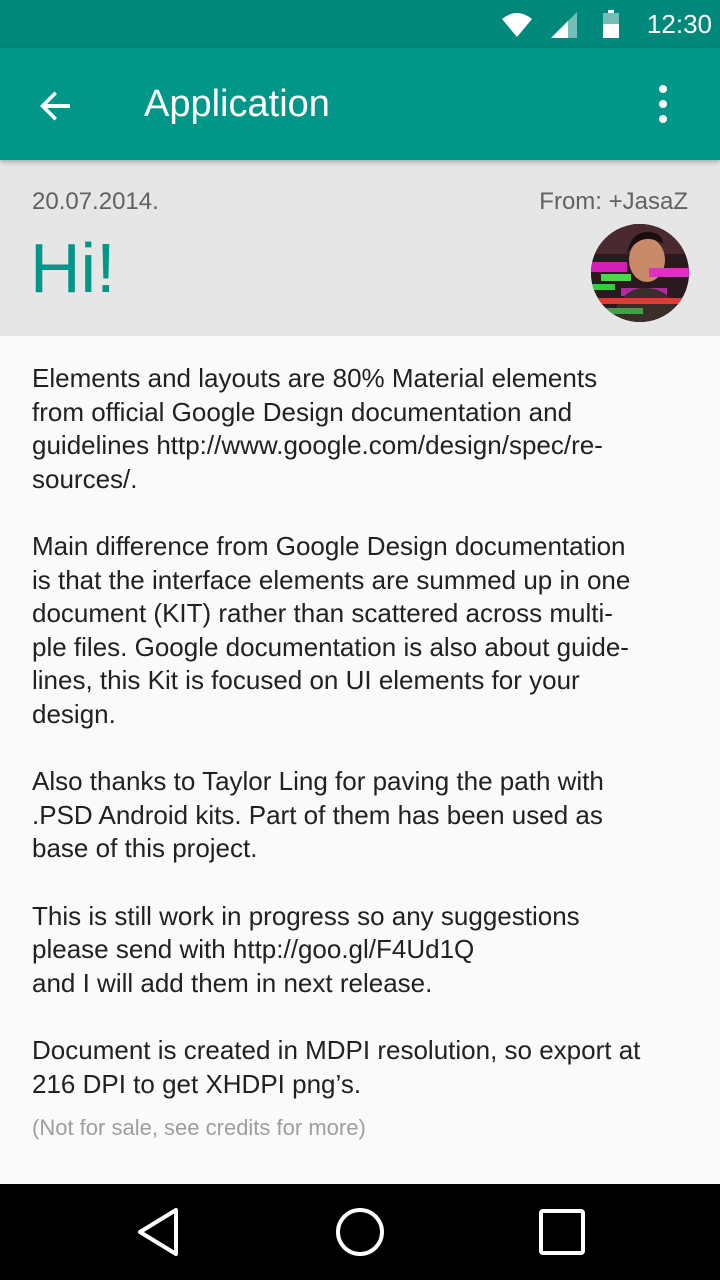 The image size is (720, 1280). I want to click on avatar, so click(640, 273).